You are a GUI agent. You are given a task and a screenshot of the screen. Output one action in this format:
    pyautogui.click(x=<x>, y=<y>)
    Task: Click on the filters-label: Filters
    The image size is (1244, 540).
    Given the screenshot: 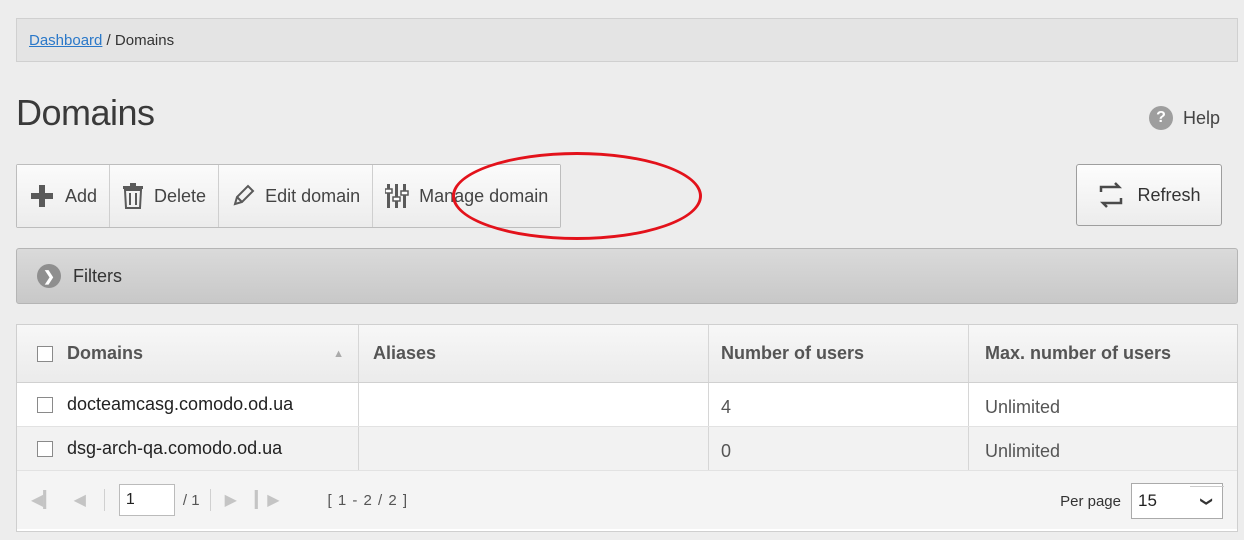 What is the action you would take?
    pyautogui.click(x=97, y=275)
    